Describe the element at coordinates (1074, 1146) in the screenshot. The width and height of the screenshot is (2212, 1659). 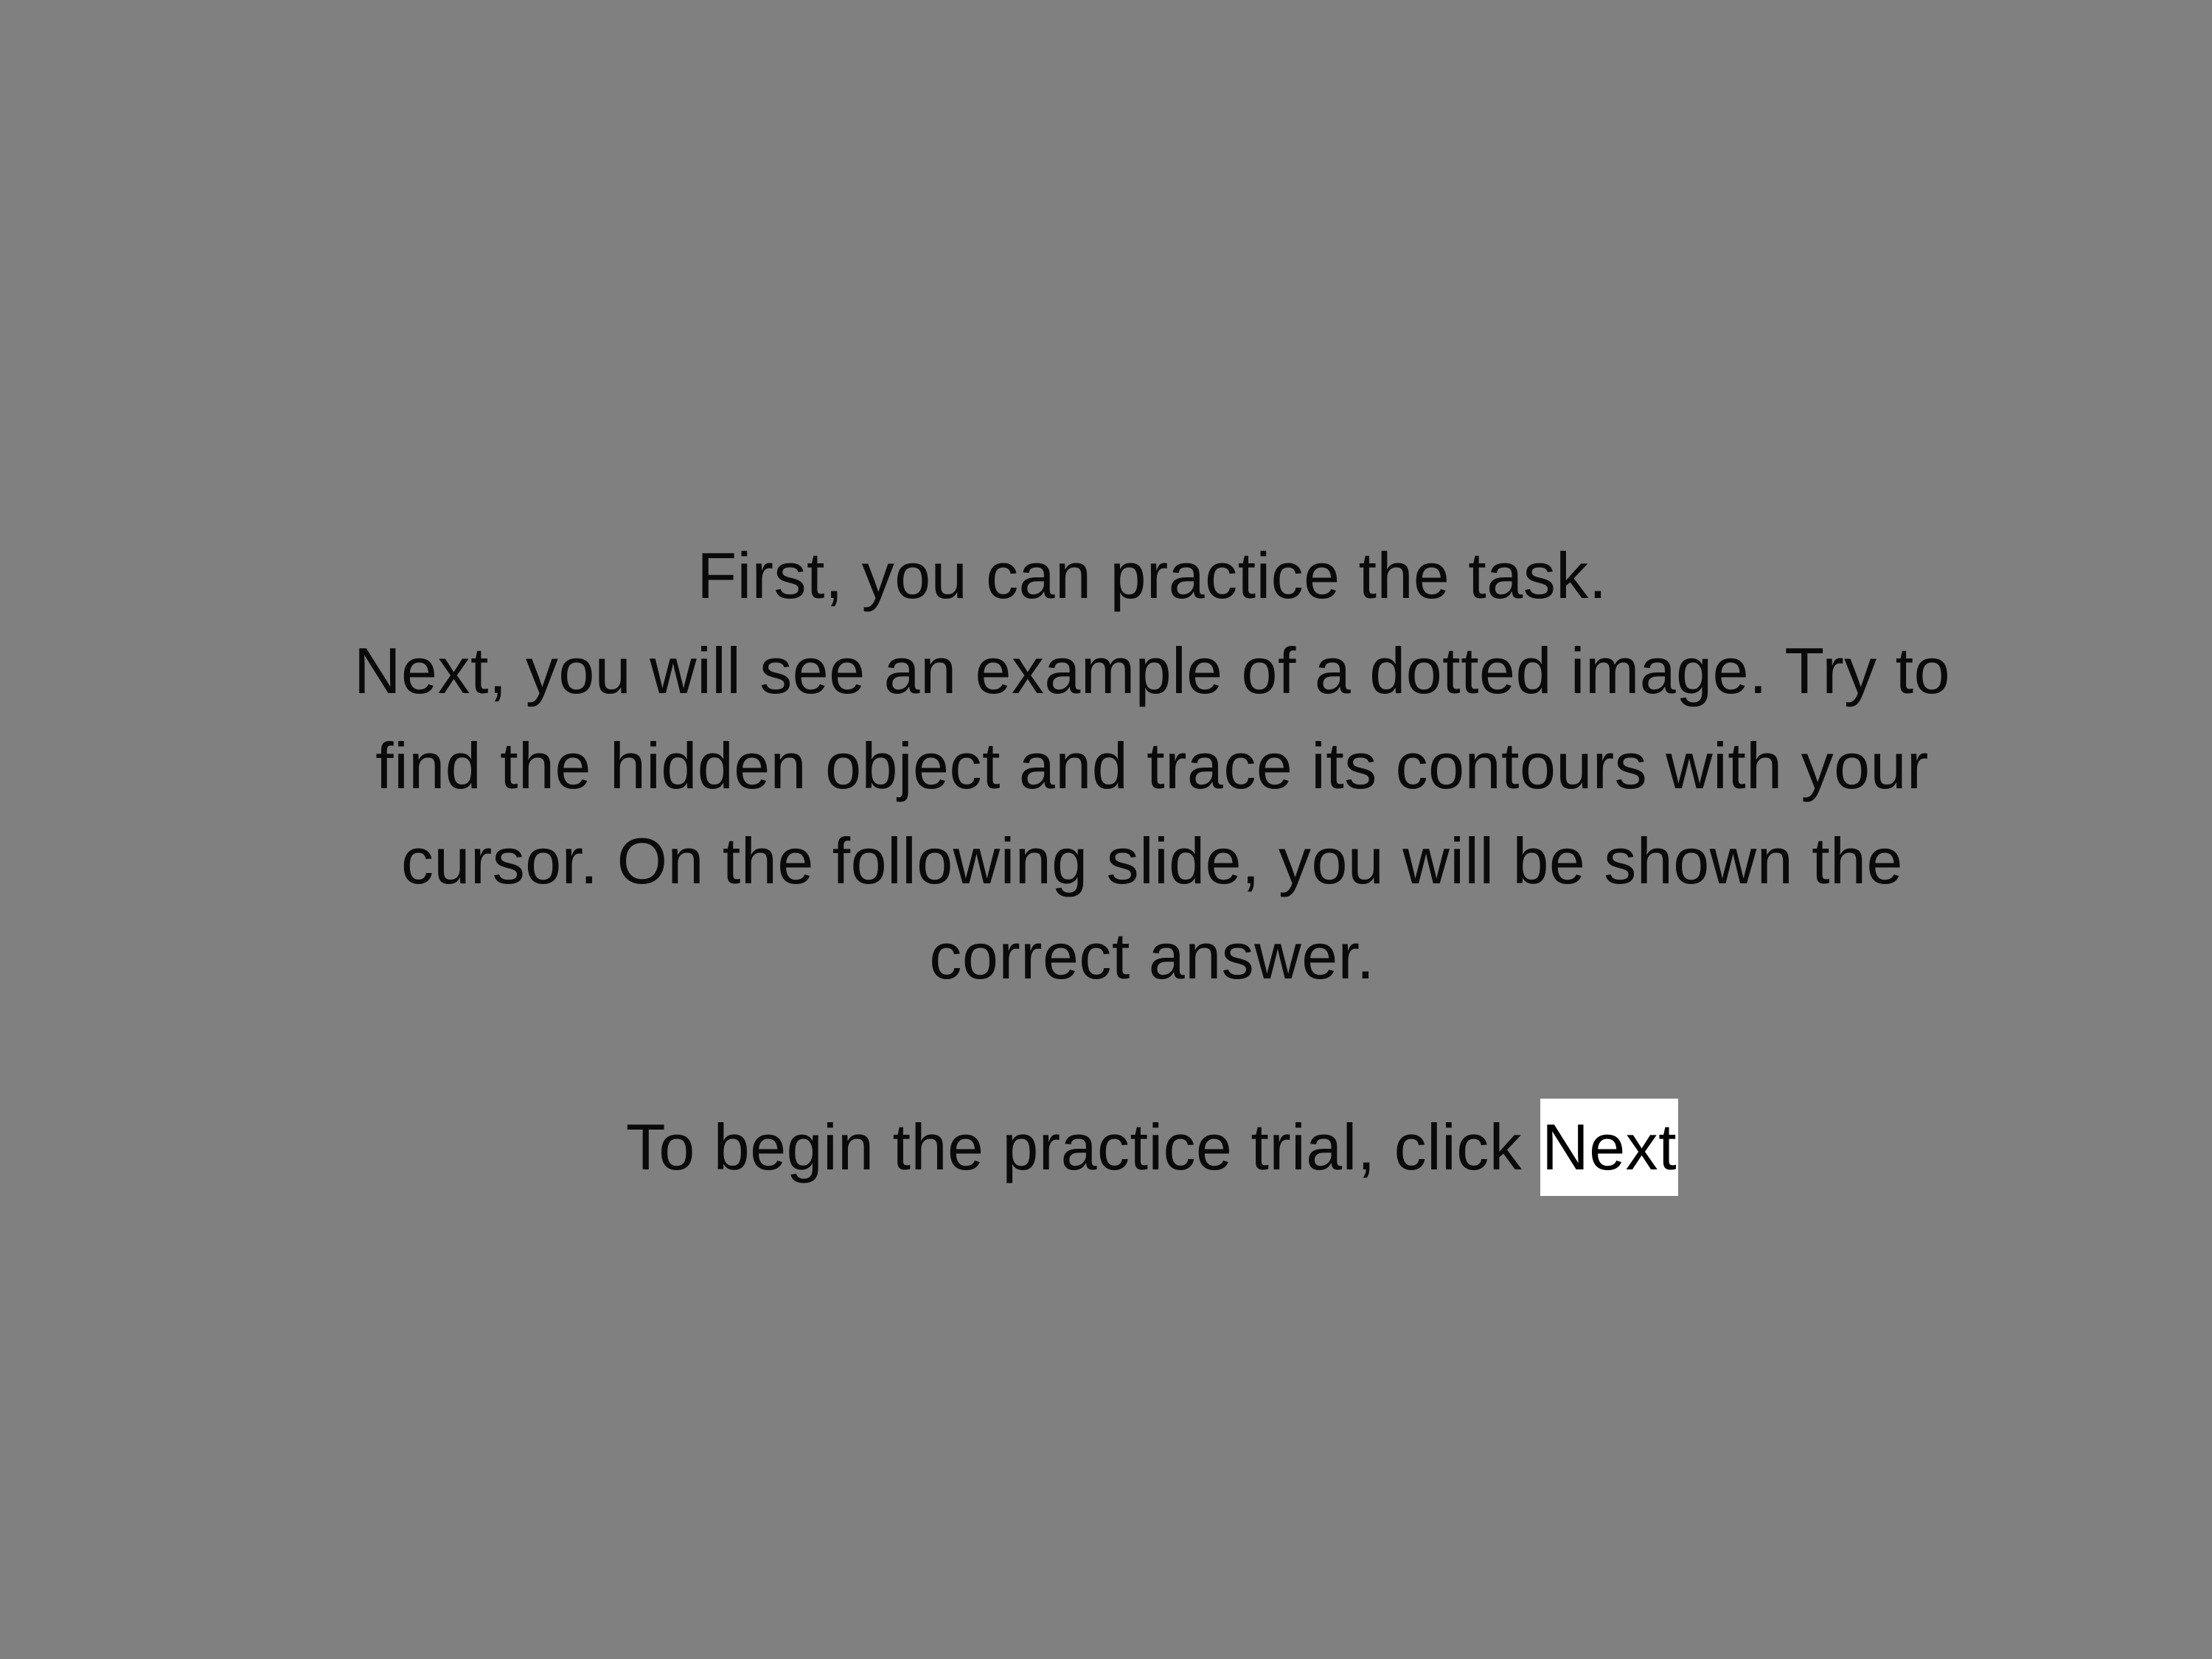
I see `begin-prompt-text: To begin the practice trial, click` at that location.